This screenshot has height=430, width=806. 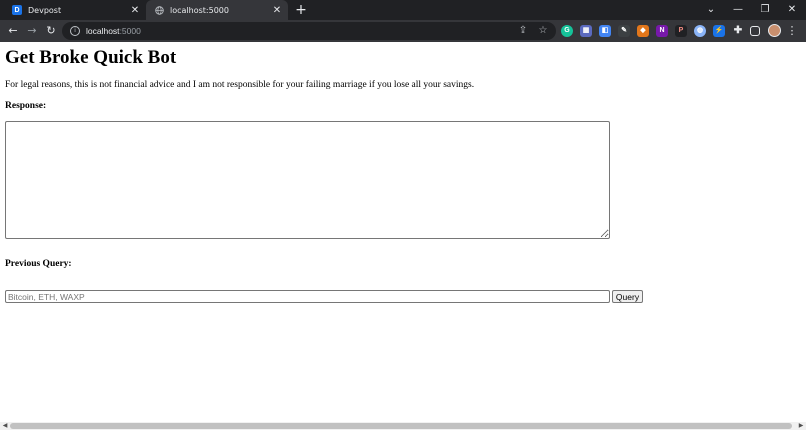 I want to click on horizontal-scrollbar: ◀ ▶, so click(x=403, y=426).